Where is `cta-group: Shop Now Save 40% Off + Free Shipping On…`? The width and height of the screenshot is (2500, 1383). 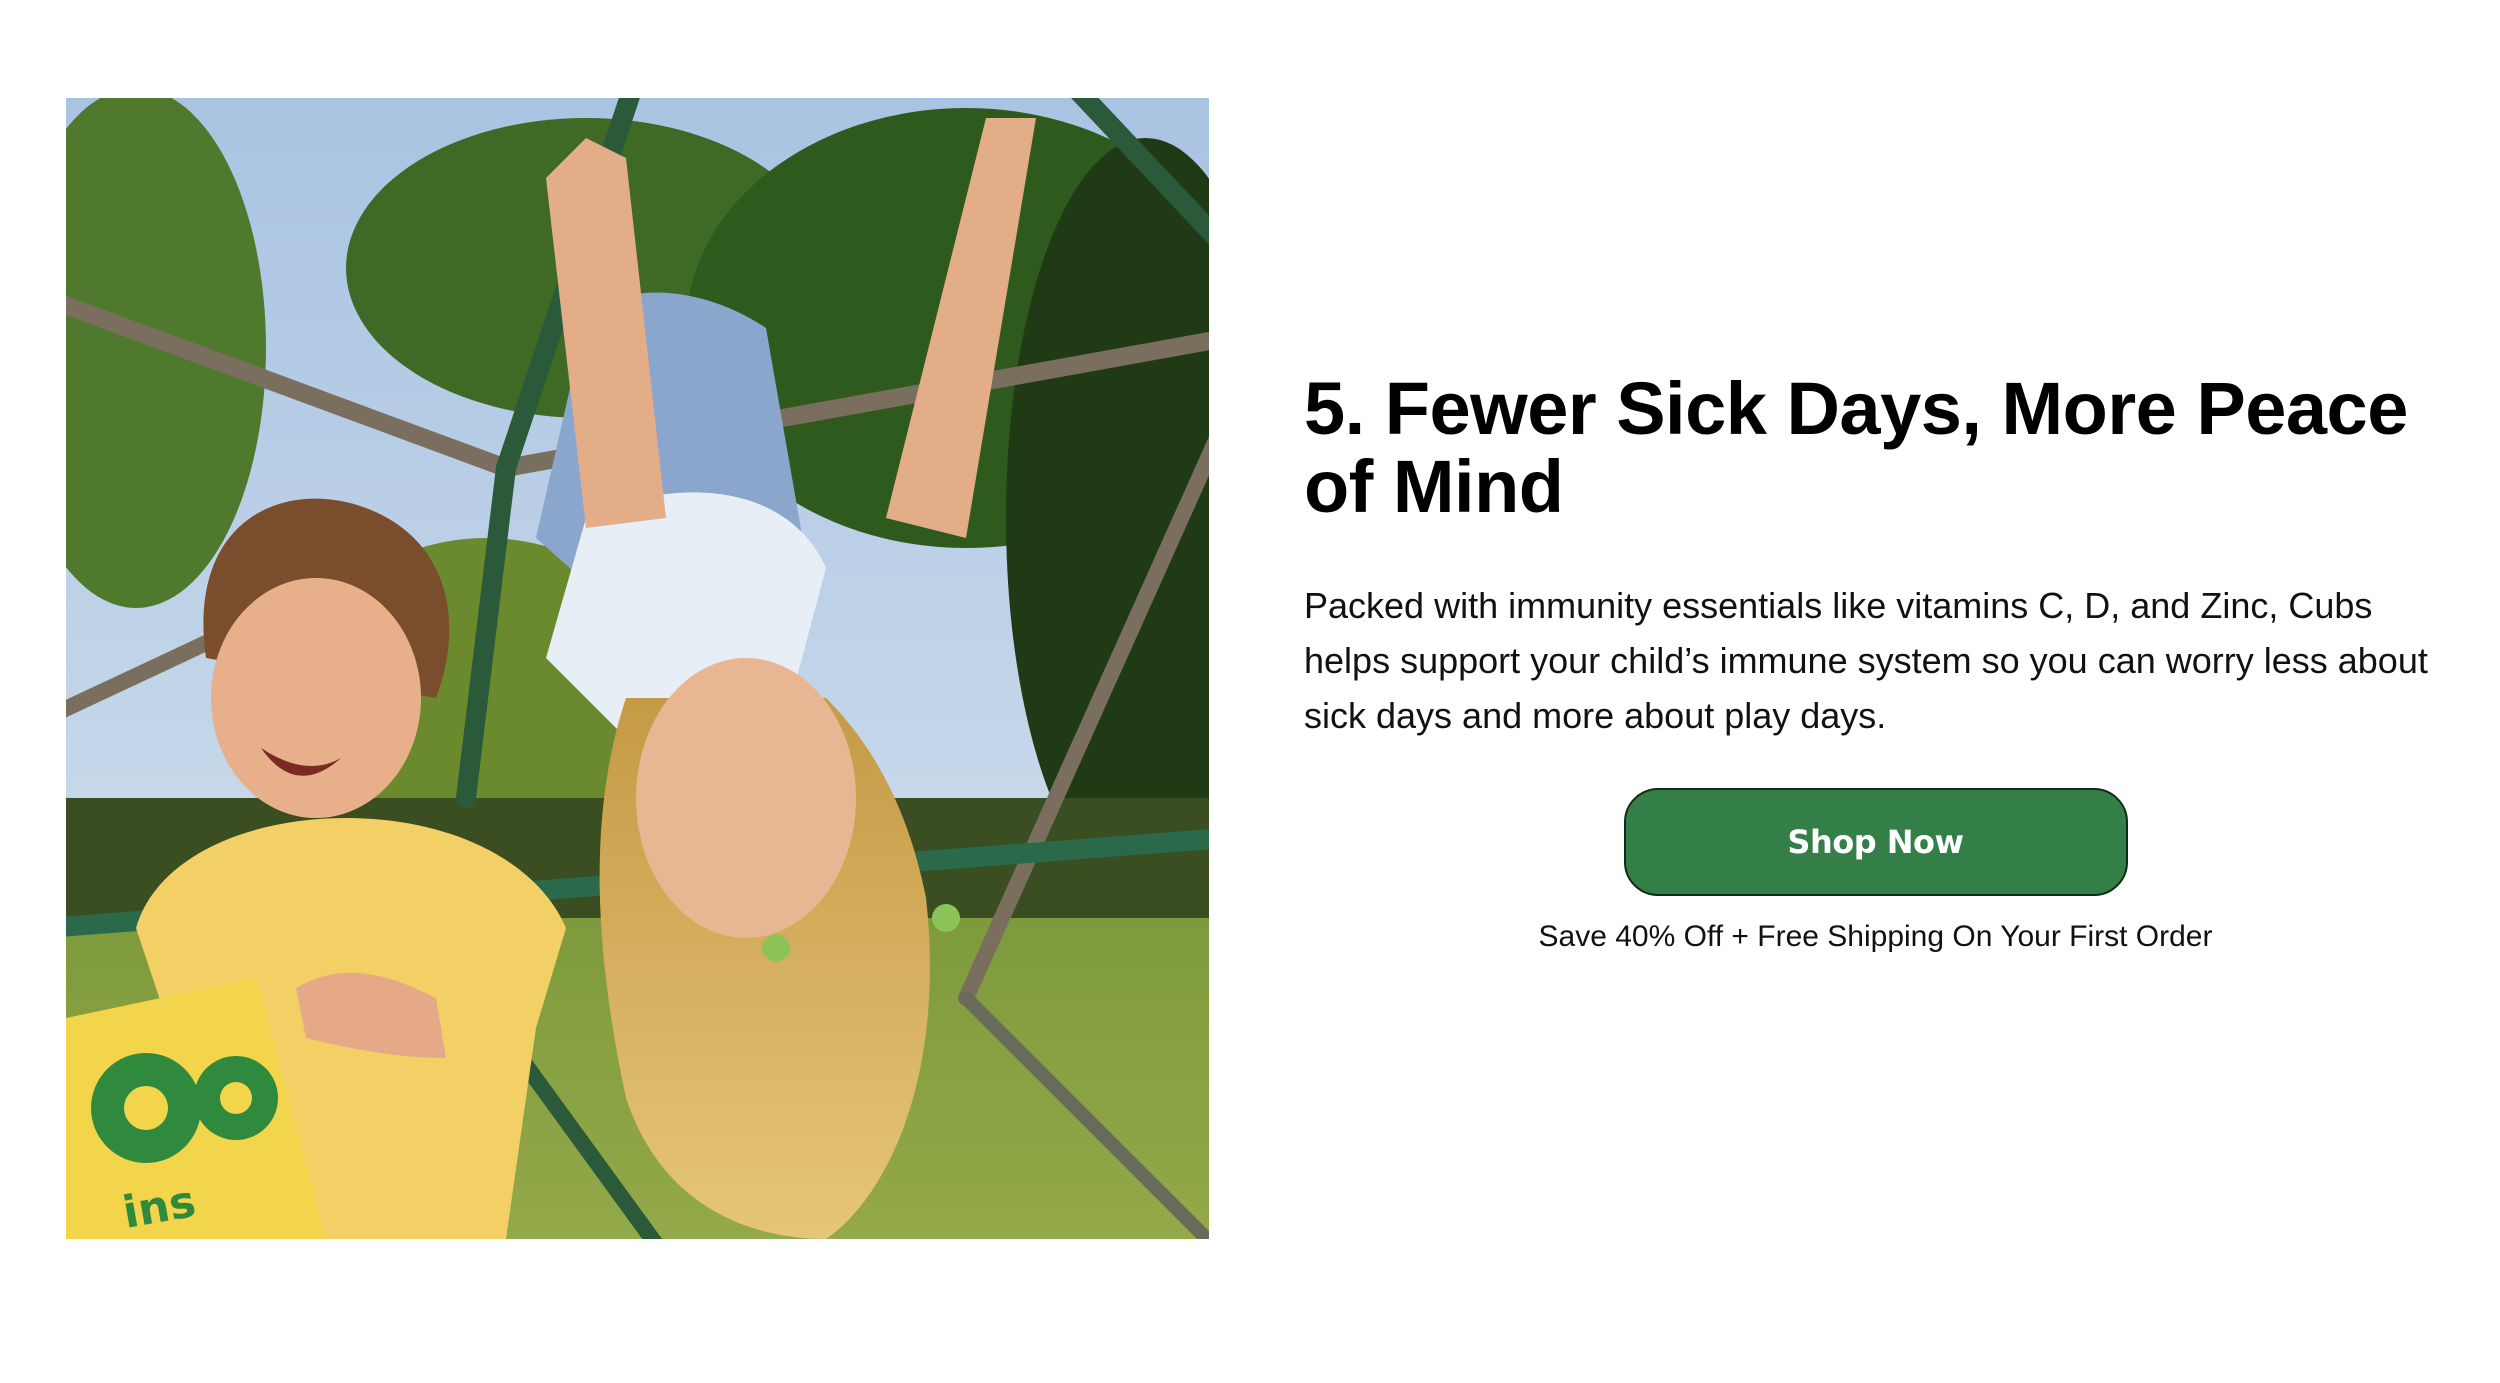
cta-group: Shop Now Save 40% Off + Free Shipping On… is located at coordinates (1875, 871).